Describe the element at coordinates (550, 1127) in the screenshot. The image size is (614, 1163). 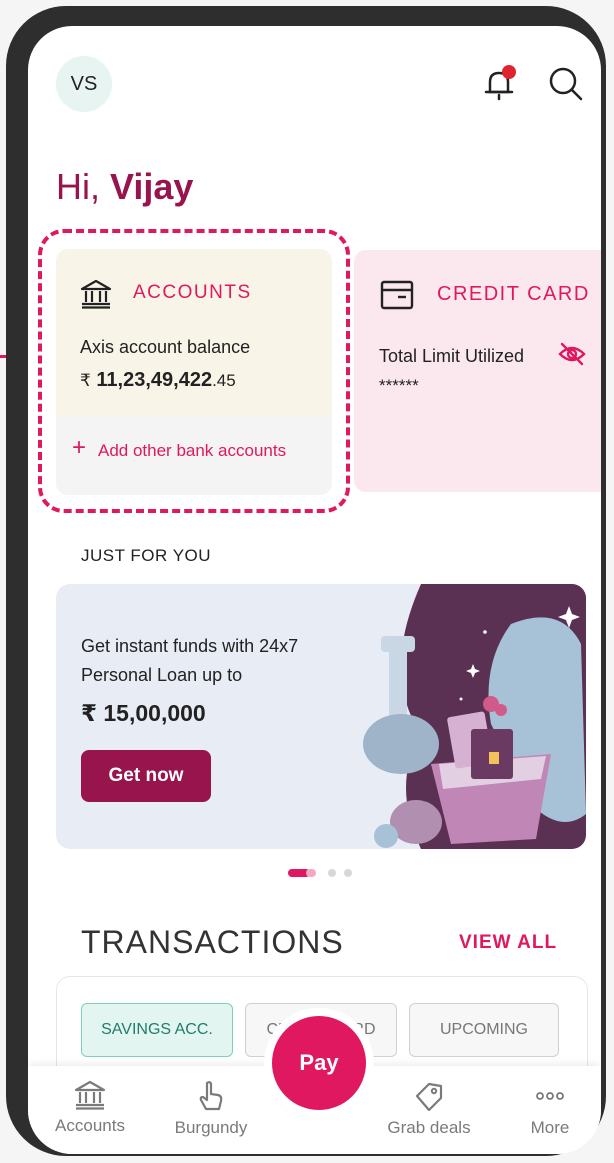
I see `nav-label-more: More` at that location.